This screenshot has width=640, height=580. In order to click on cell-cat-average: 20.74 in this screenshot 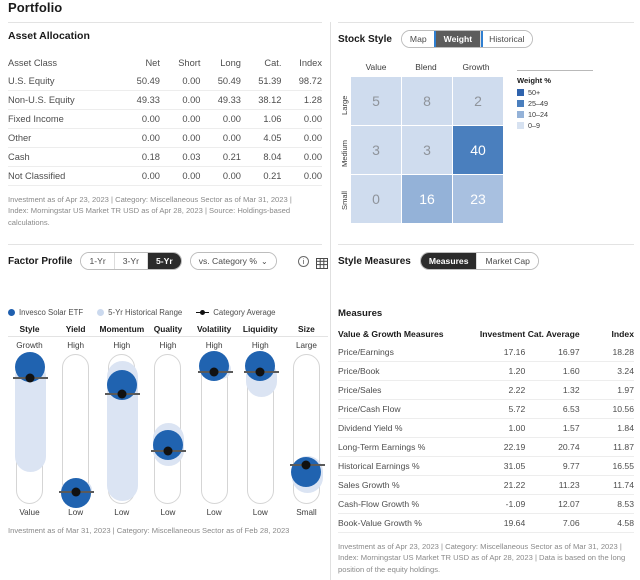, I will do `click(569, 447)`.